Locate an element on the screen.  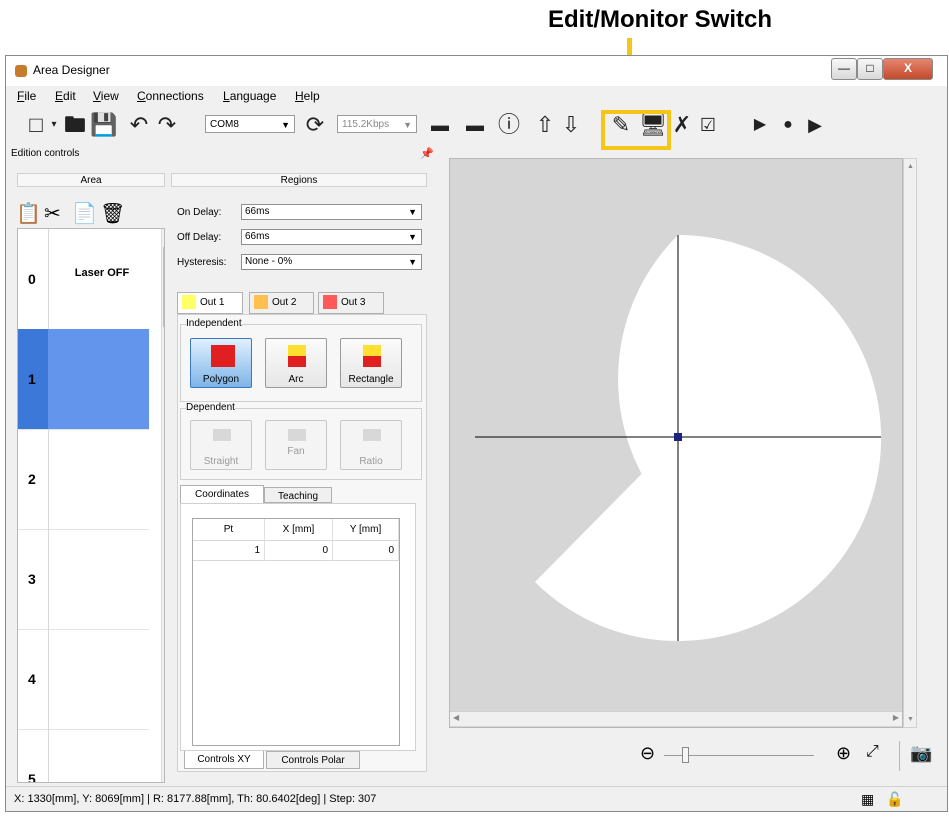
scroll-thumb is located at coordinates (163, 287).